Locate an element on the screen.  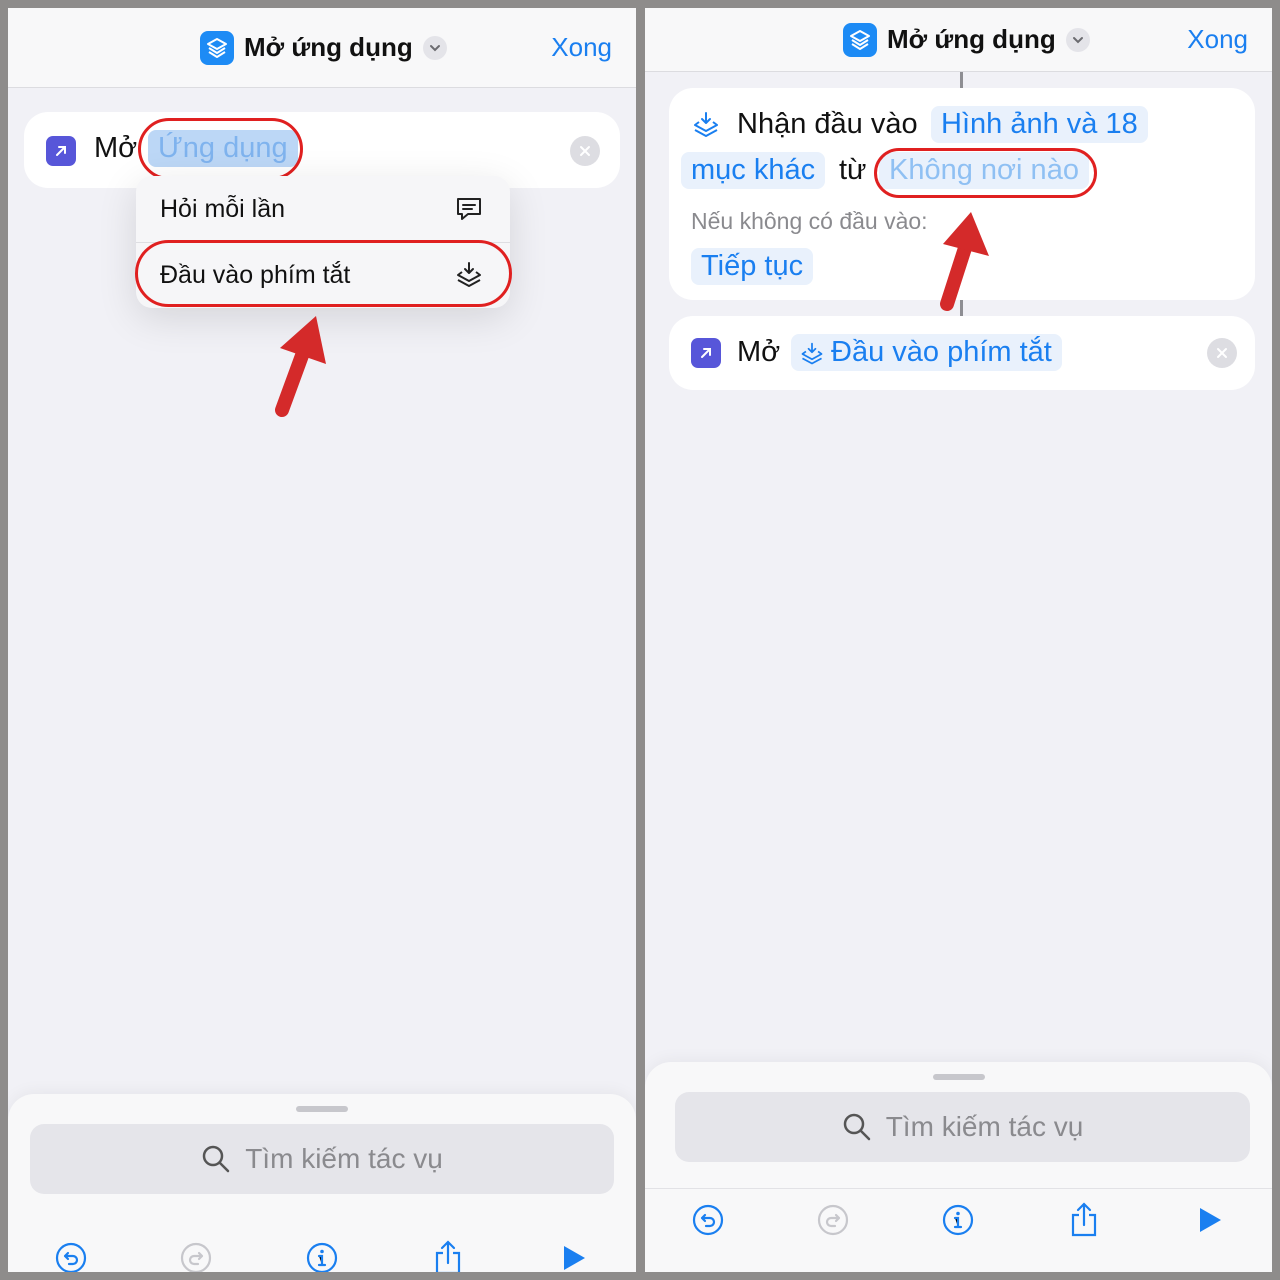
if-no-input-label: Nếu không có đầu vào: is located at coordinates (809, 221).